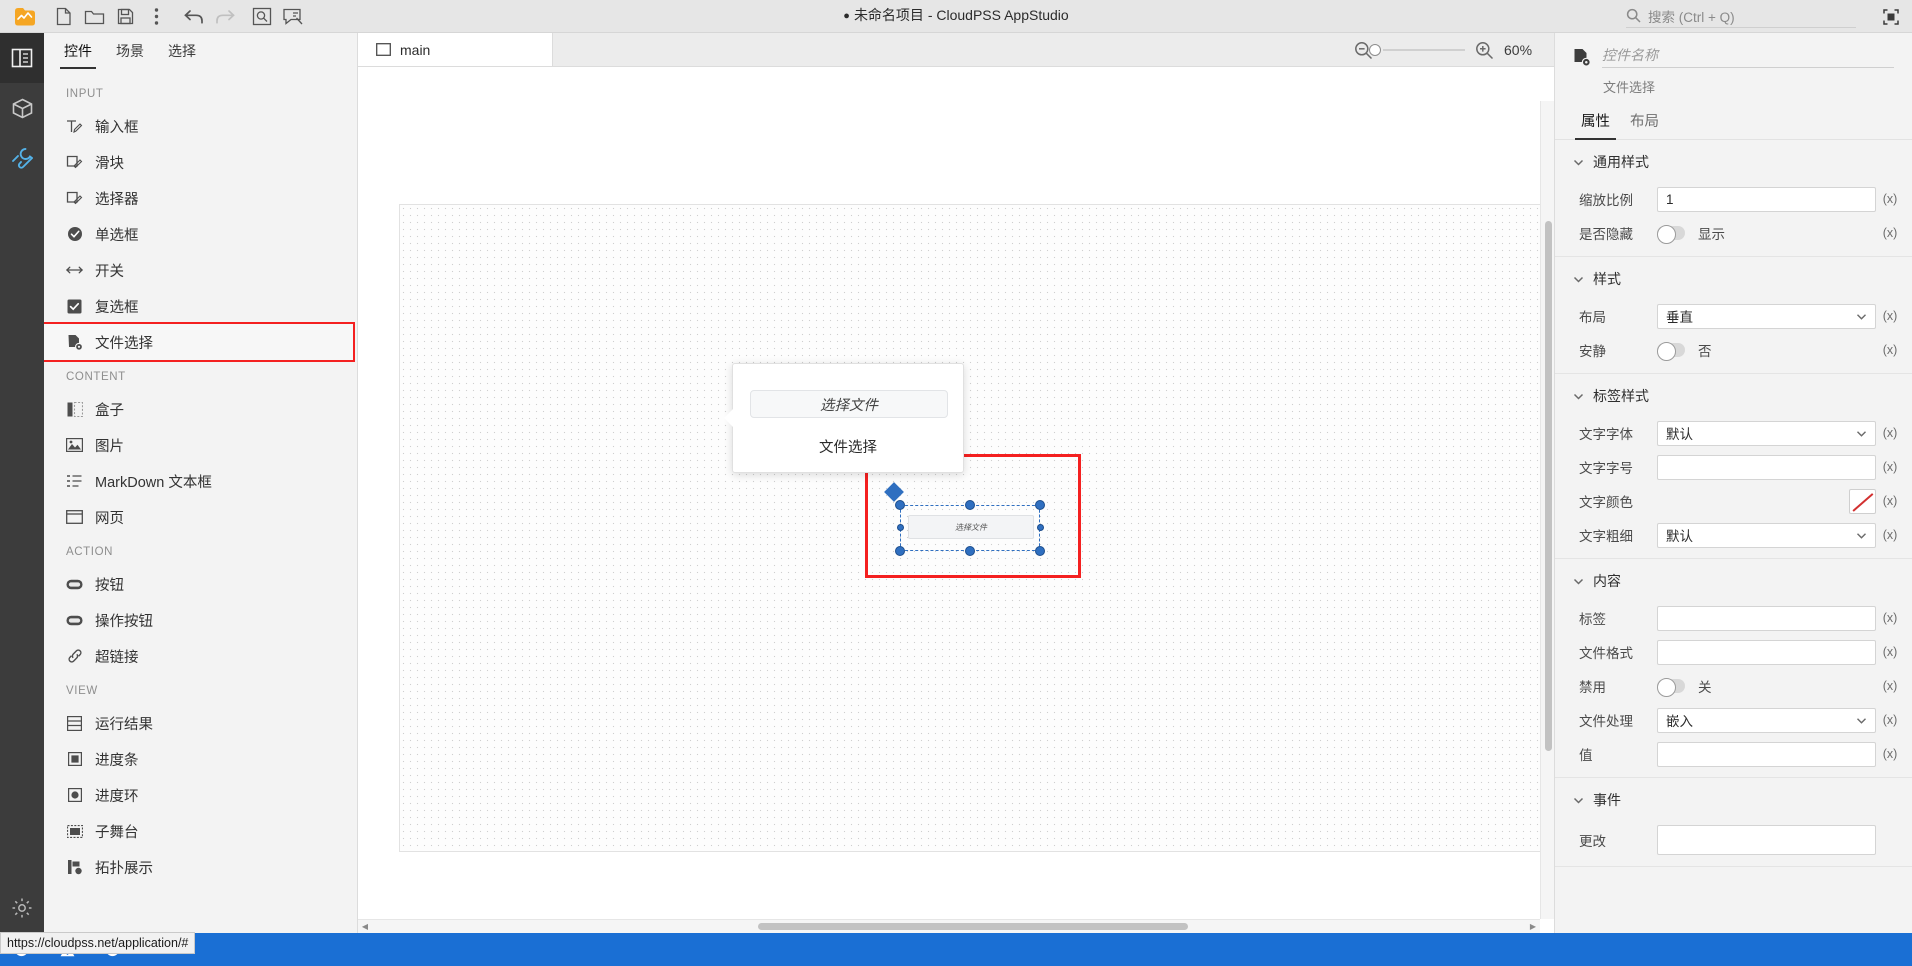 This screenshot has width=1912, height=966. Describe the element at coordinates (1733, 278) in the screenshot. I see `section-header-style: 样式` at that location.